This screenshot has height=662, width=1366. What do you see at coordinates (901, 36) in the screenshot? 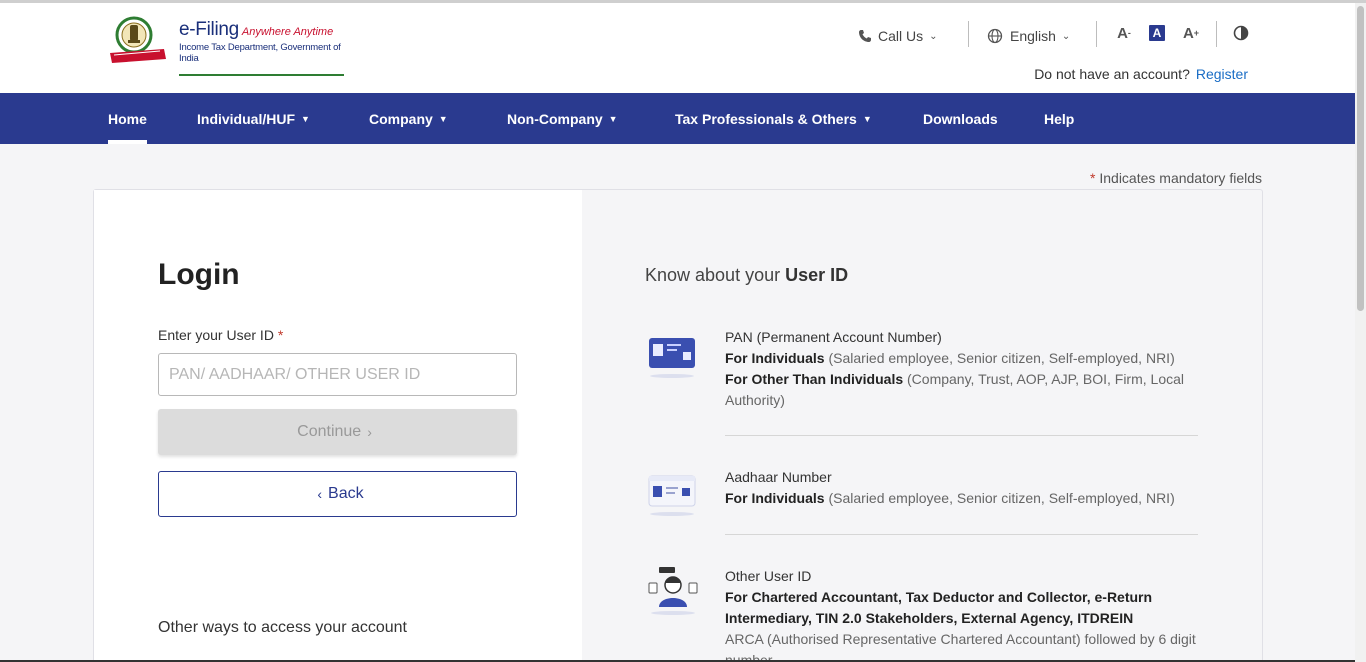
I see `call-us-label: Call Us` at bounding box center [901, 36].